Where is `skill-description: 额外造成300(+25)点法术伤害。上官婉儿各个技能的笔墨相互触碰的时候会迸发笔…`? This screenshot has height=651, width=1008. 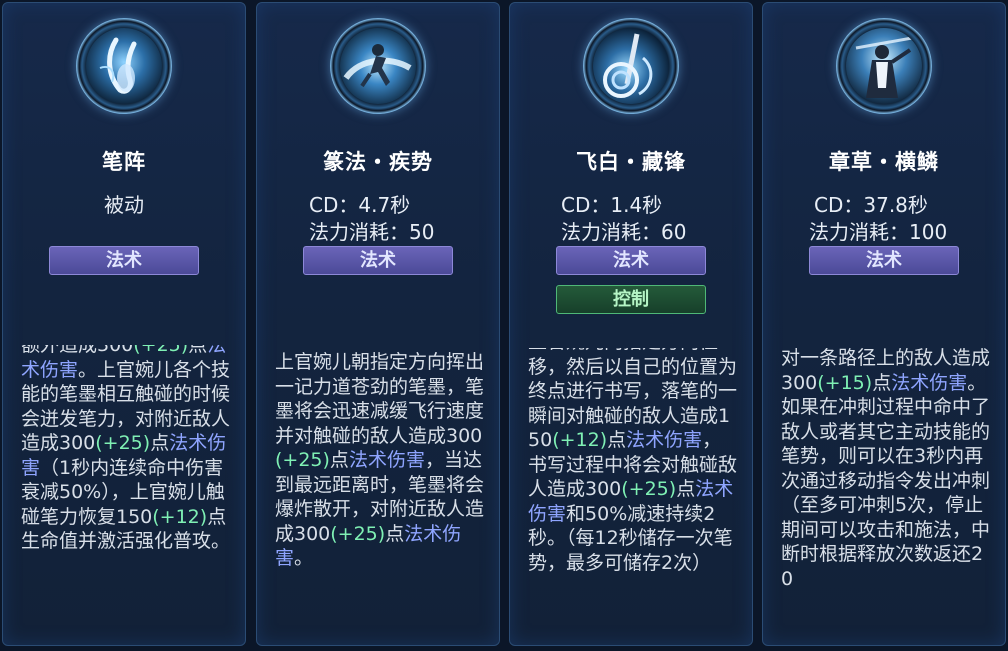
skill-description: 额外造成300(+25)点法术伤害。上官婉儿各个技能的笔墨相互触碰的时候会迸发笔… is located at coordinates (126, 448).